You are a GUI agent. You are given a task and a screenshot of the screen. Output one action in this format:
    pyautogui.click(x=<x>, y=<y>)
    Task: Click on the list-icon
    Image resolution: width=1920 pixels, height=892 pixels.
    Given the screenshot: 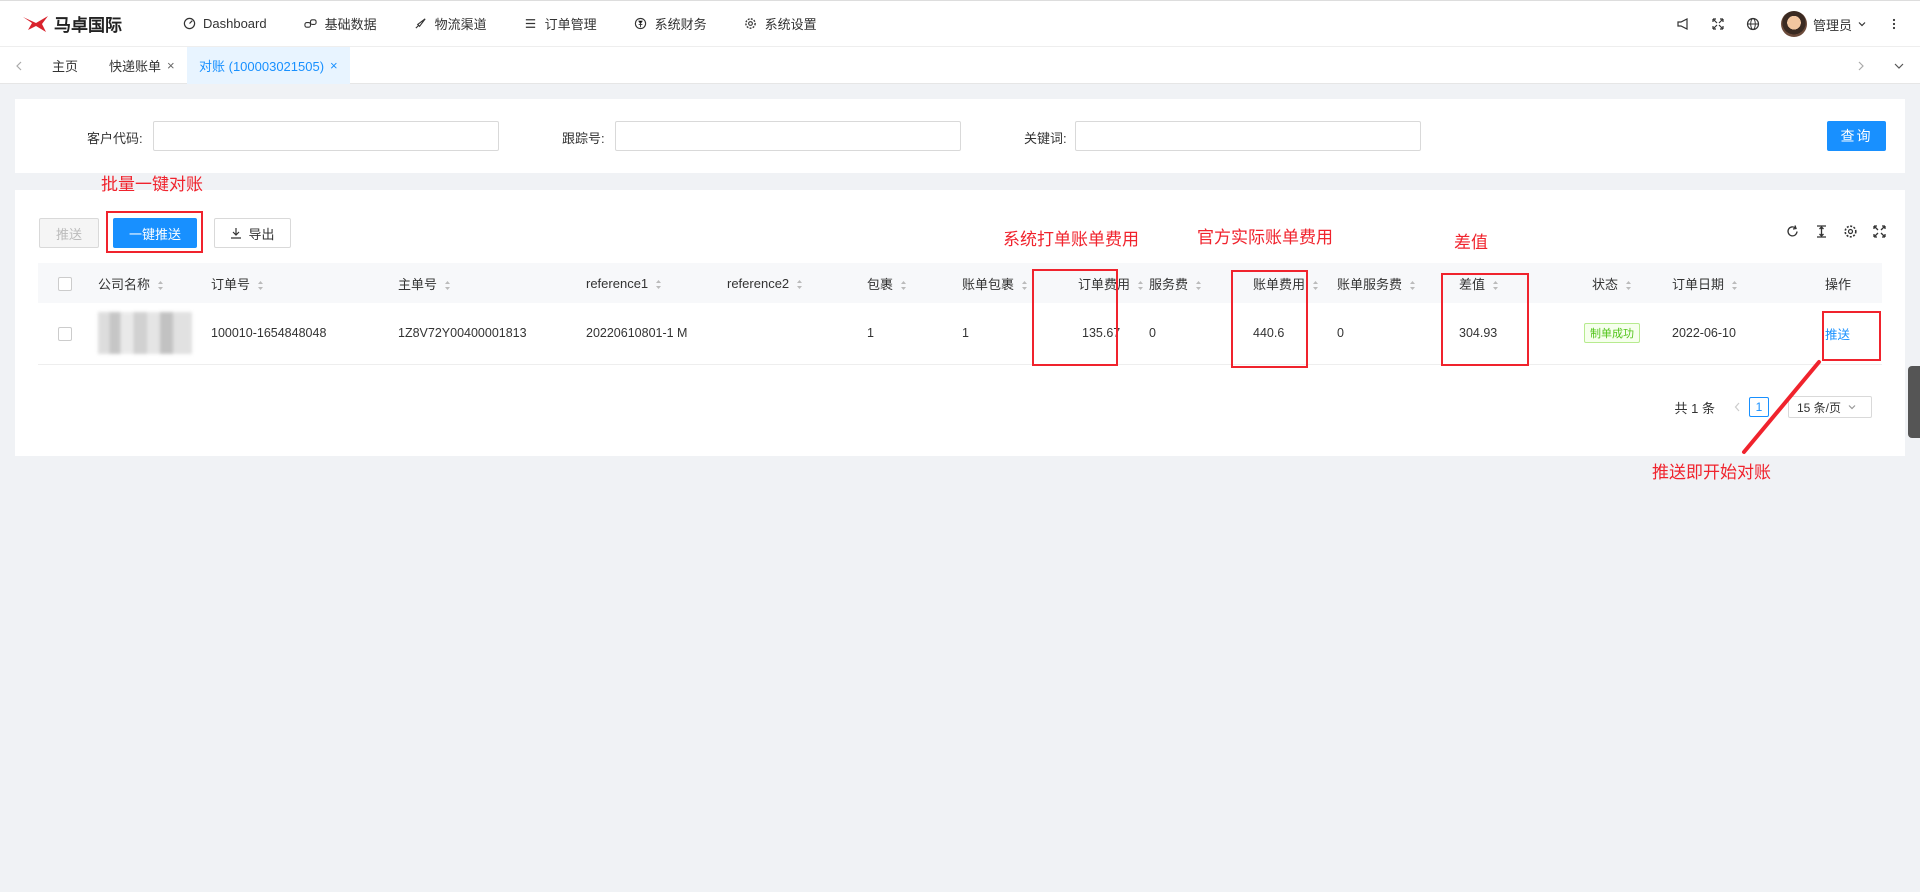 What is the action you would take?
    pyautogui.click(x=531, y=24)
    